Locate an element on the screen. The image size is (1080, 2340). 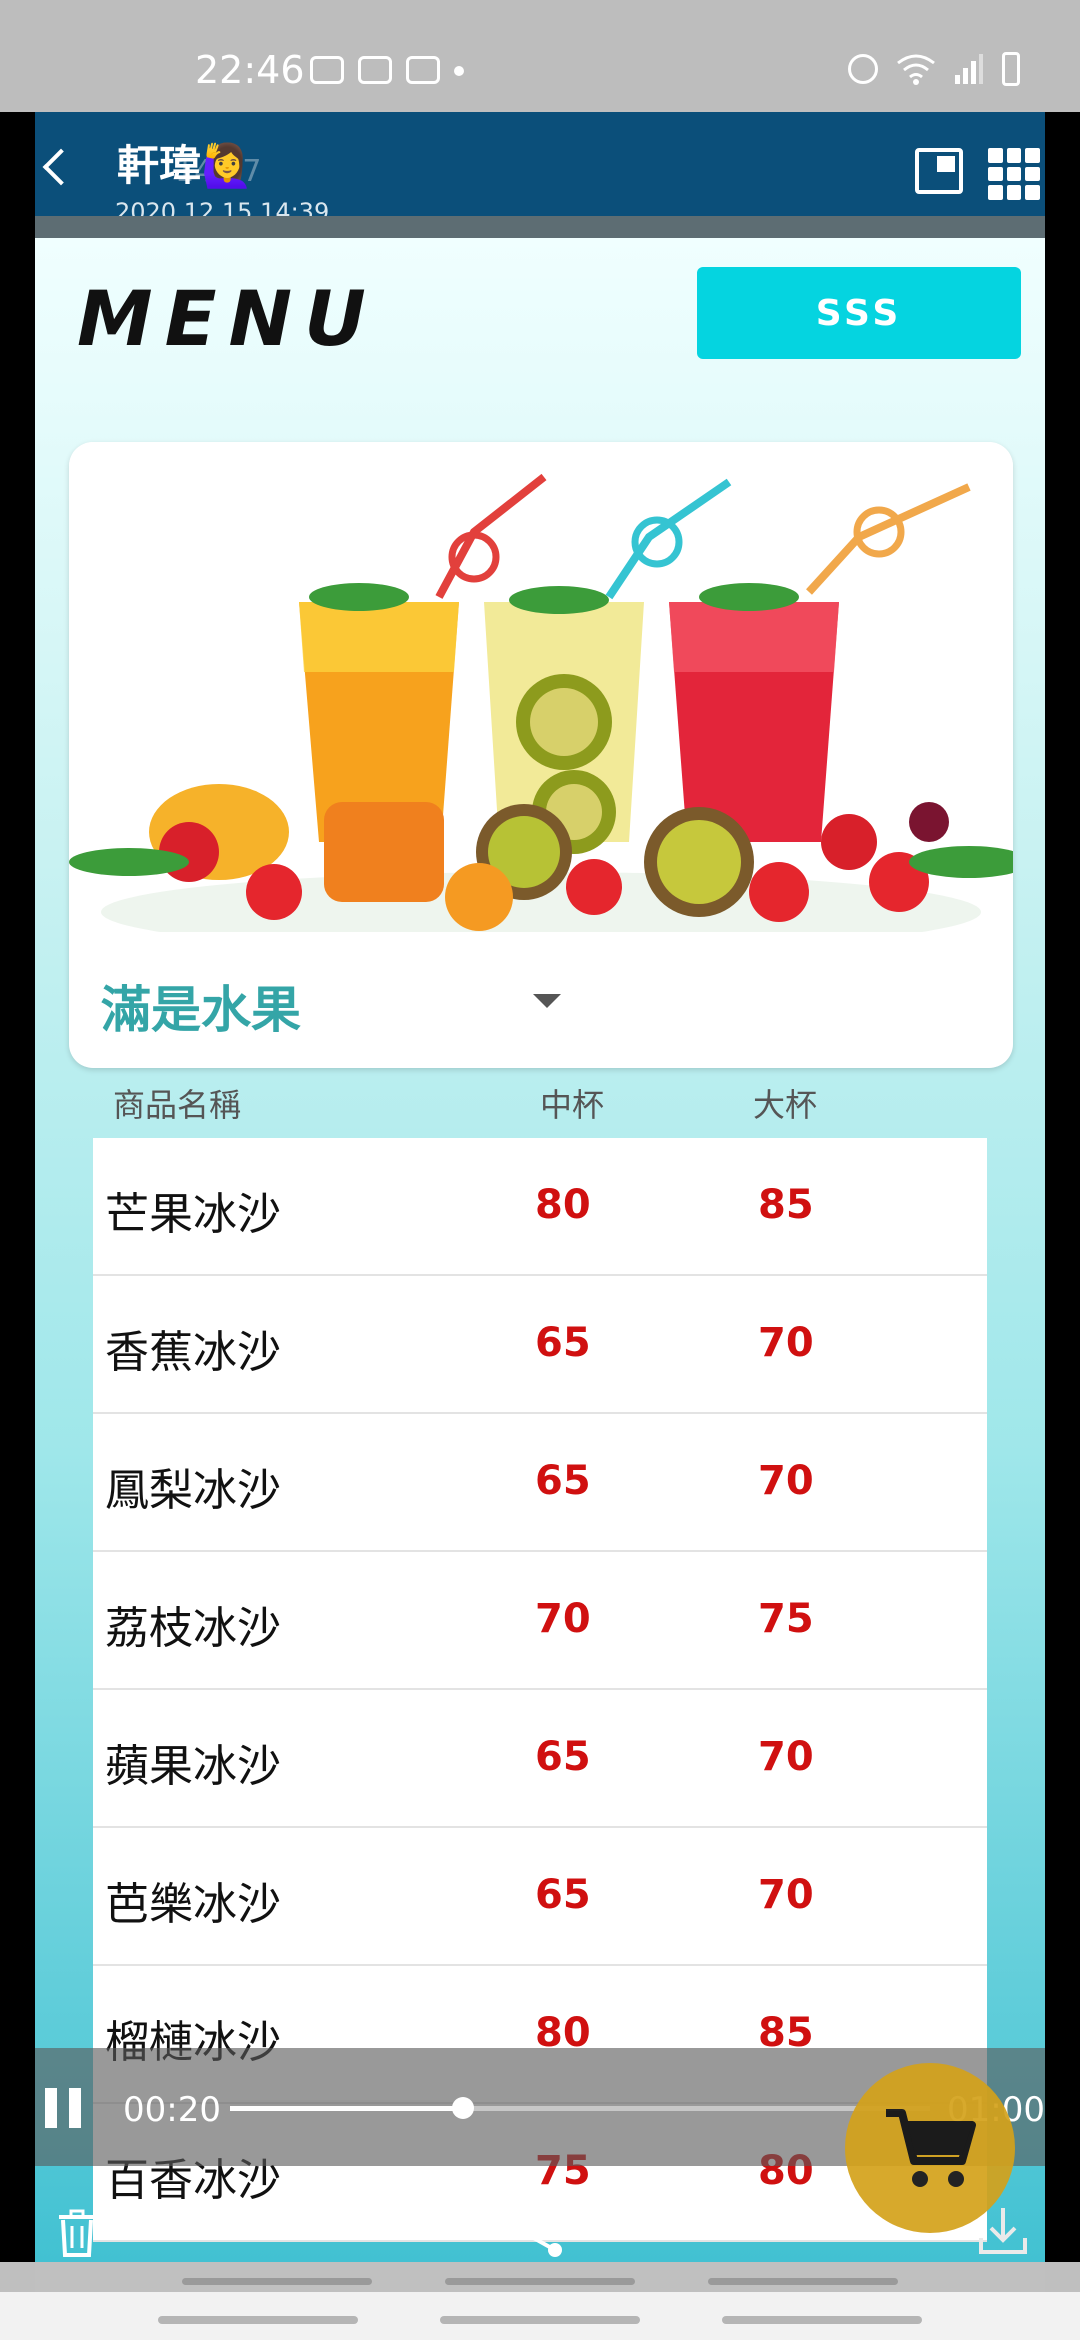
table-row: 荔枝冰沙 70 75 is located at coordinates (540, 1621).